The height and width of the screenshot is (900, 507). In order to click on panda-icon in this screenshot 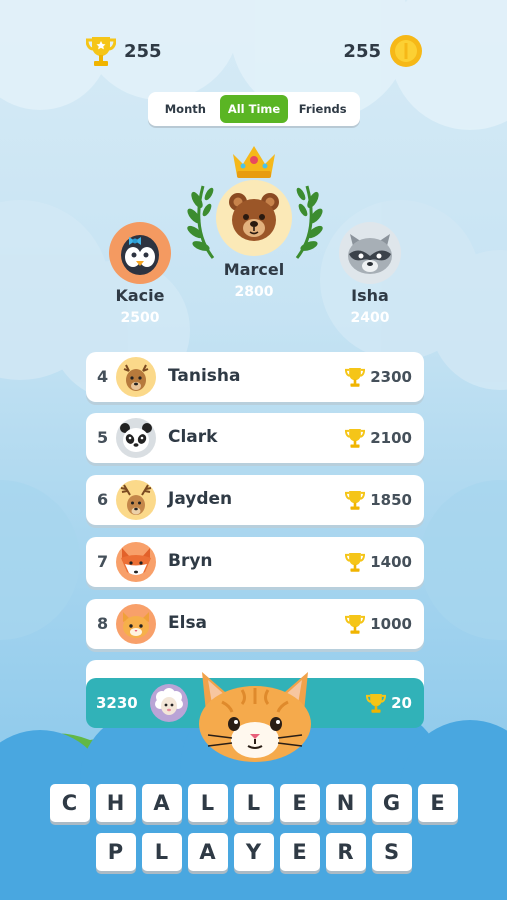, I will do `click(136, 437)`.